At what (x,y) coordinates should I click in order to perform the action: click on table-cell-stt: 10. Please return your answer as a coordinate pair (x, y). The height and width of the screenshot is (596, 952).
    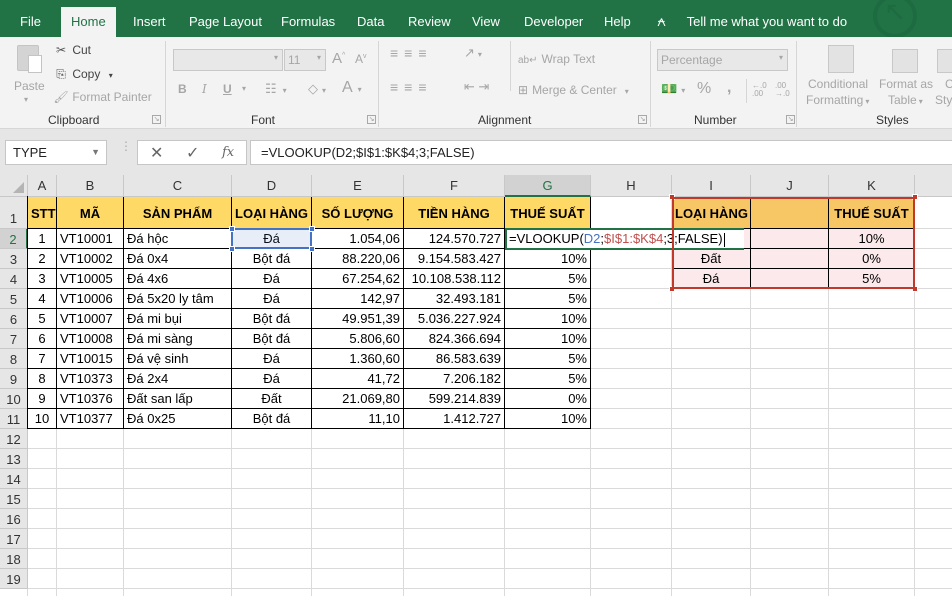
    Looking at the image, I should click on (42, 419).